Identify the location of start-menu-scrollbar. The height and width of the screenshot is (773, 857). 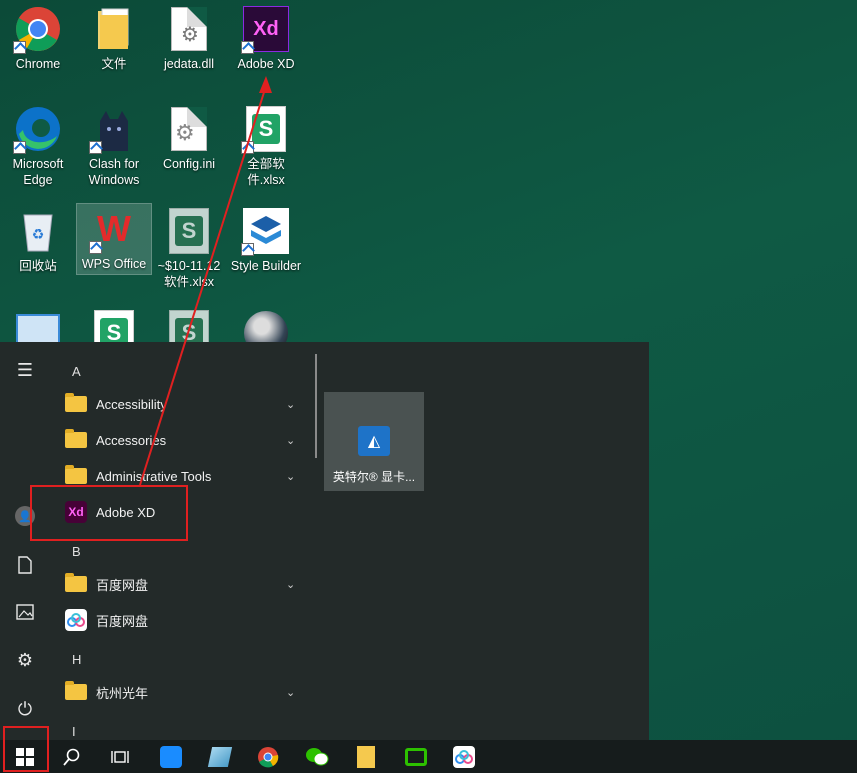
(316, 406).